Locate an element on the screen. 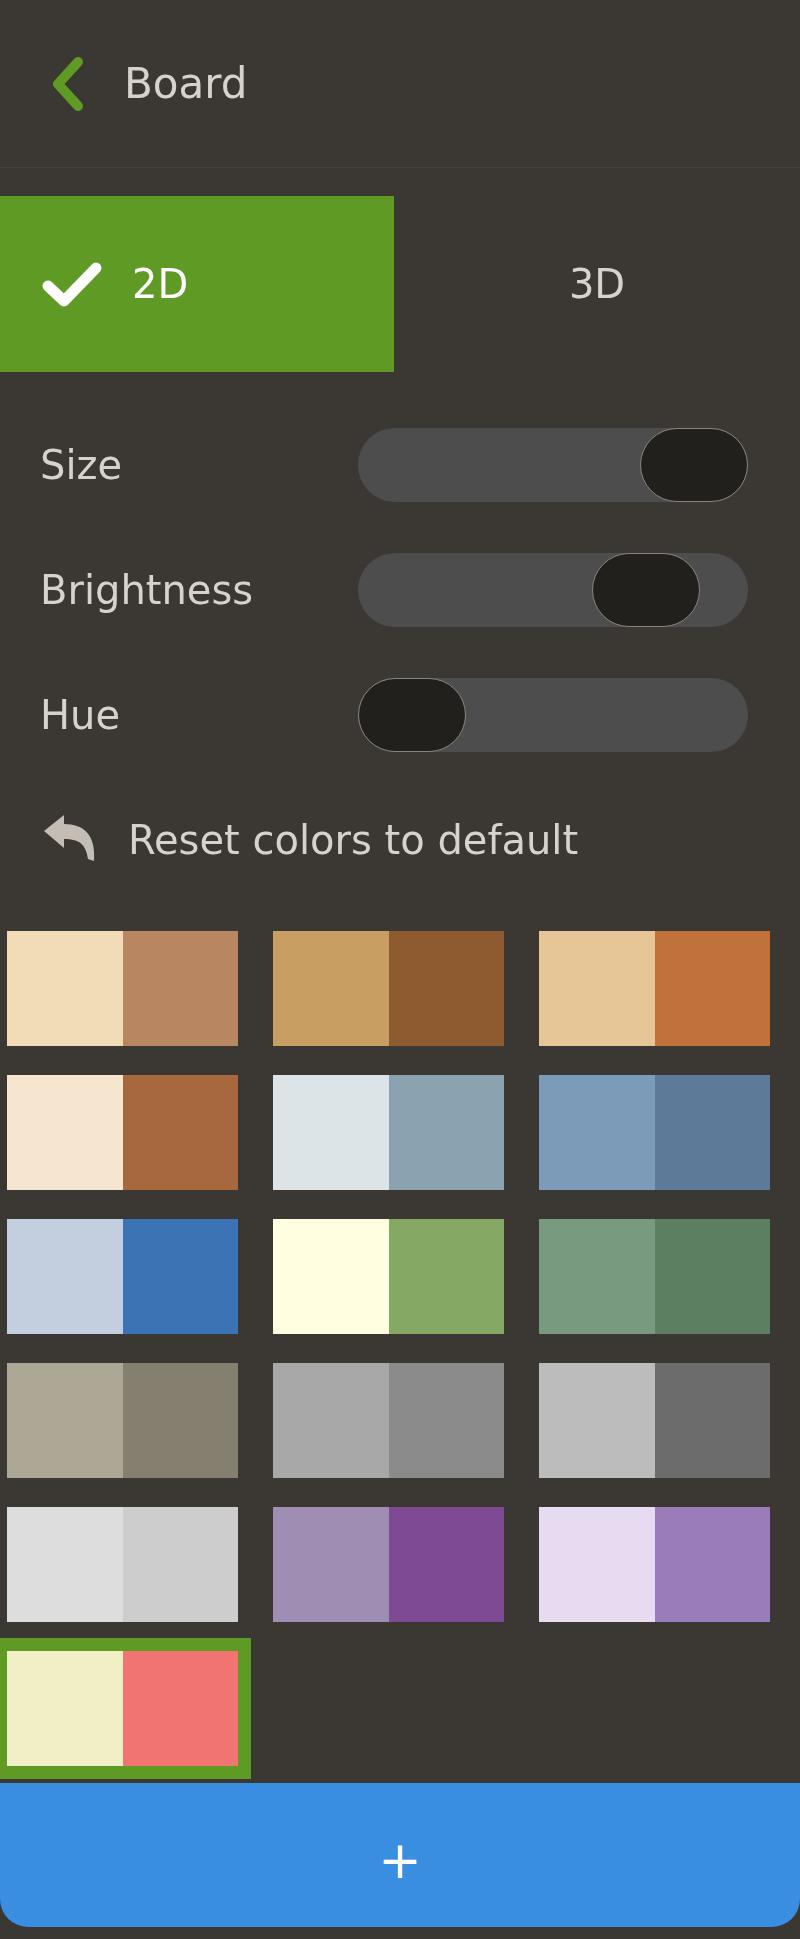  panel-title: Board is located at coordinates (186, 83).